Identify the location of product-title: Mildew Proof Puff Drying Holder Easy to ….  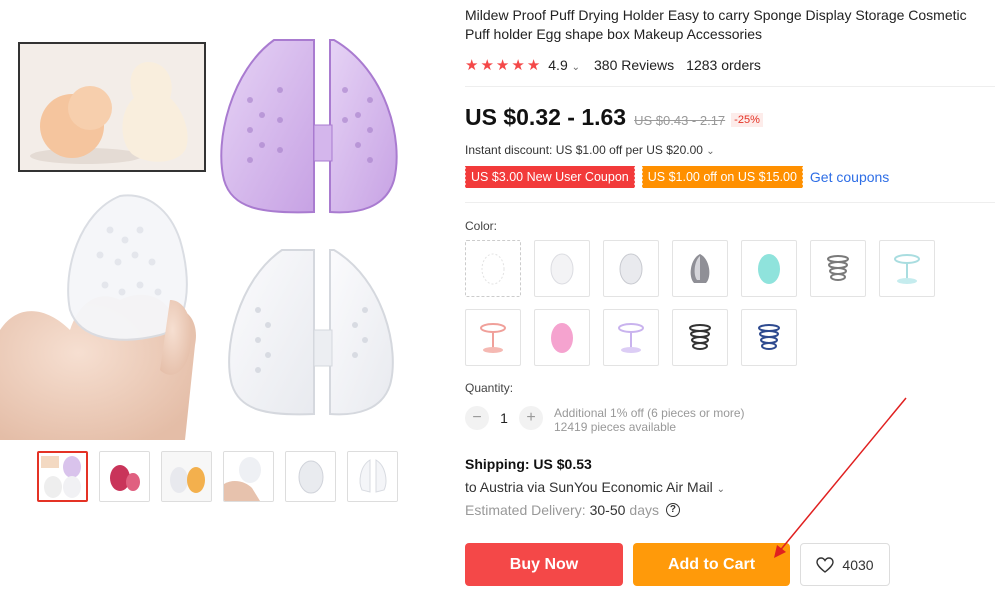
(716, 24).